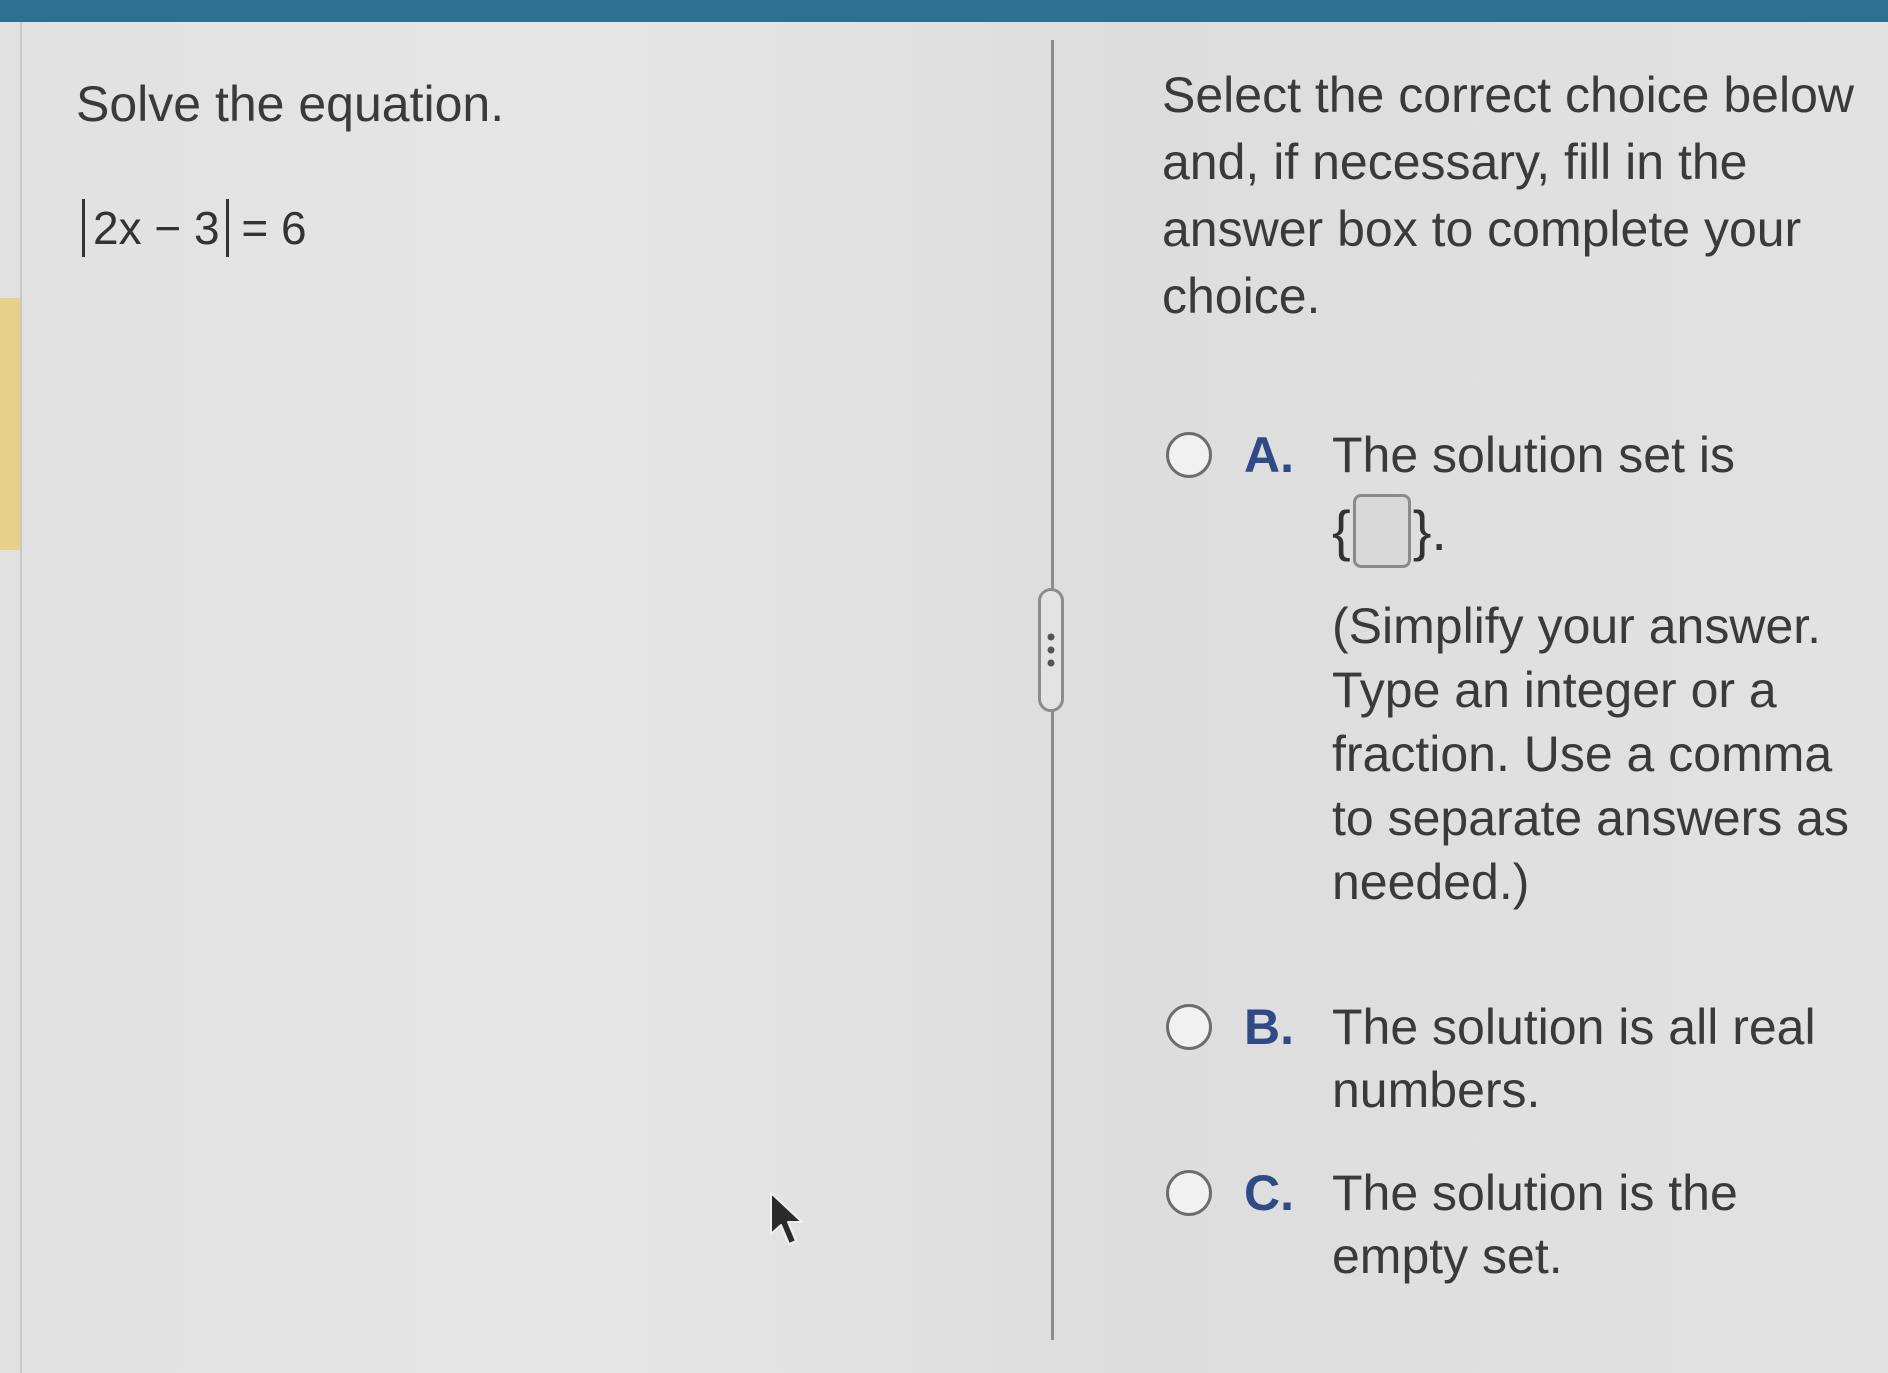 The width and height of the screenshot is (1888, 1373). I want to click on choice-b: B. The solution is all real numbers., so click(1516, 1061).